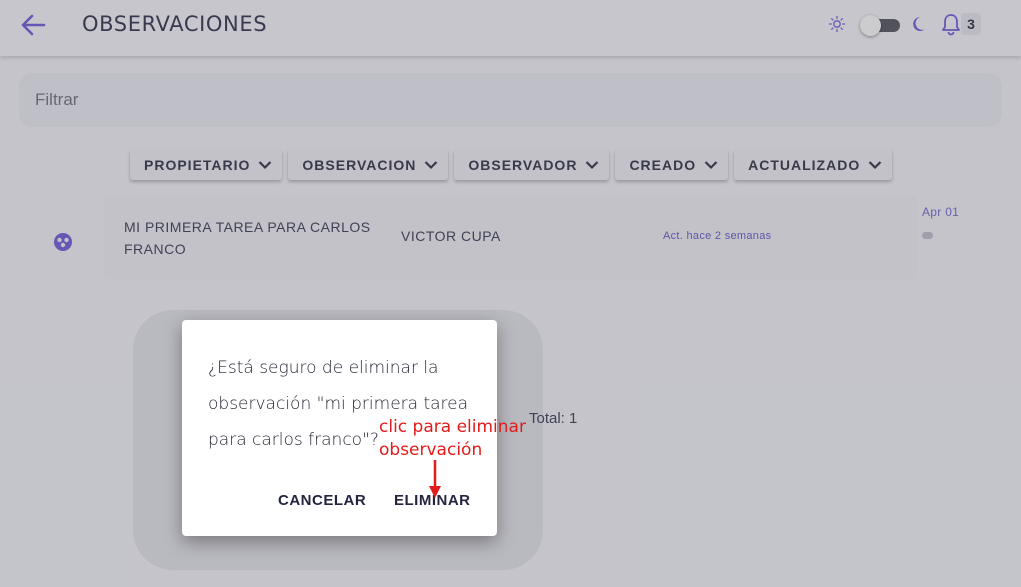 This screenshot has width=1021, height=587. What do you see at coordinates (452, 439) in the screenshot?
I see `annotation-text: clic para eliminar observación` at bounding box center [452, 439].